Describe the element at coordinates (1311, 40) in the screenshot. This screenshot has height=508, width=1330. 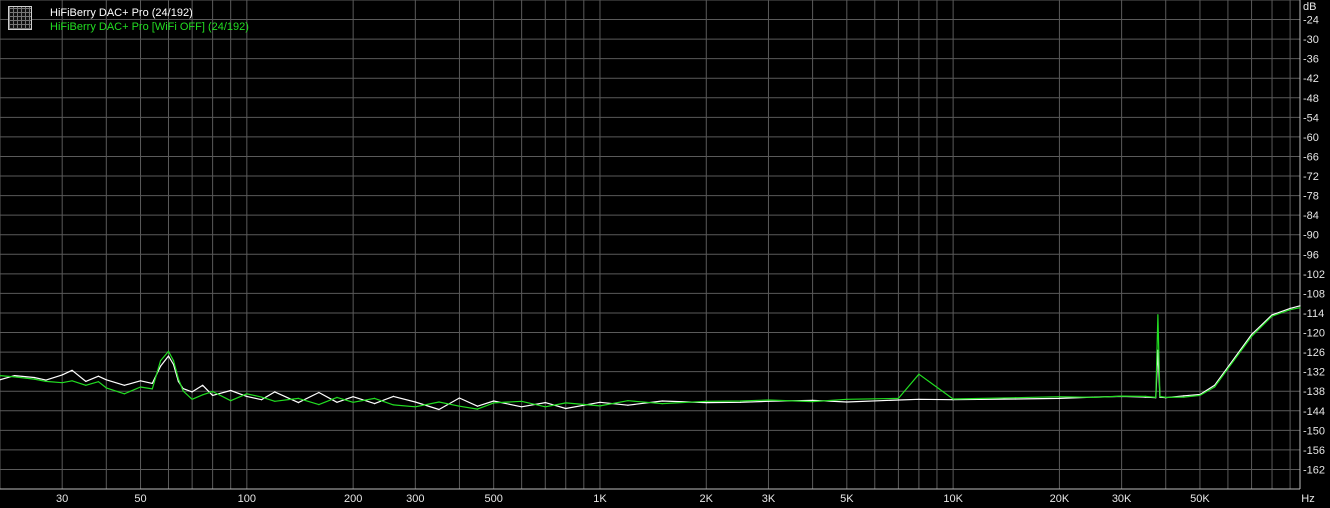
I see `y-tick-label: -30` at that location.